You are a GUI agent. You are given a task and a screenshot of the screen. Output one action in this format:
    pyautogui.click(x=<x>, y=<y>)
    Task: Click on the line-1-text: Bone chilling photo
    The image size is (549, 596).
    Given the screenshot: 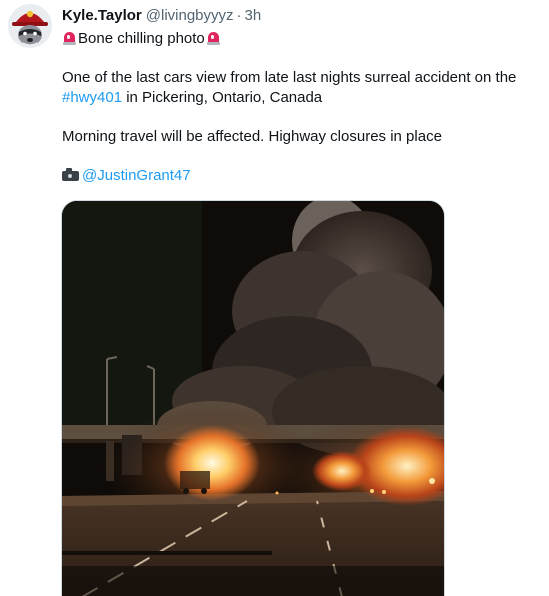 What is the action you would take?
    pyautogui.click(x=141, y=38)
    